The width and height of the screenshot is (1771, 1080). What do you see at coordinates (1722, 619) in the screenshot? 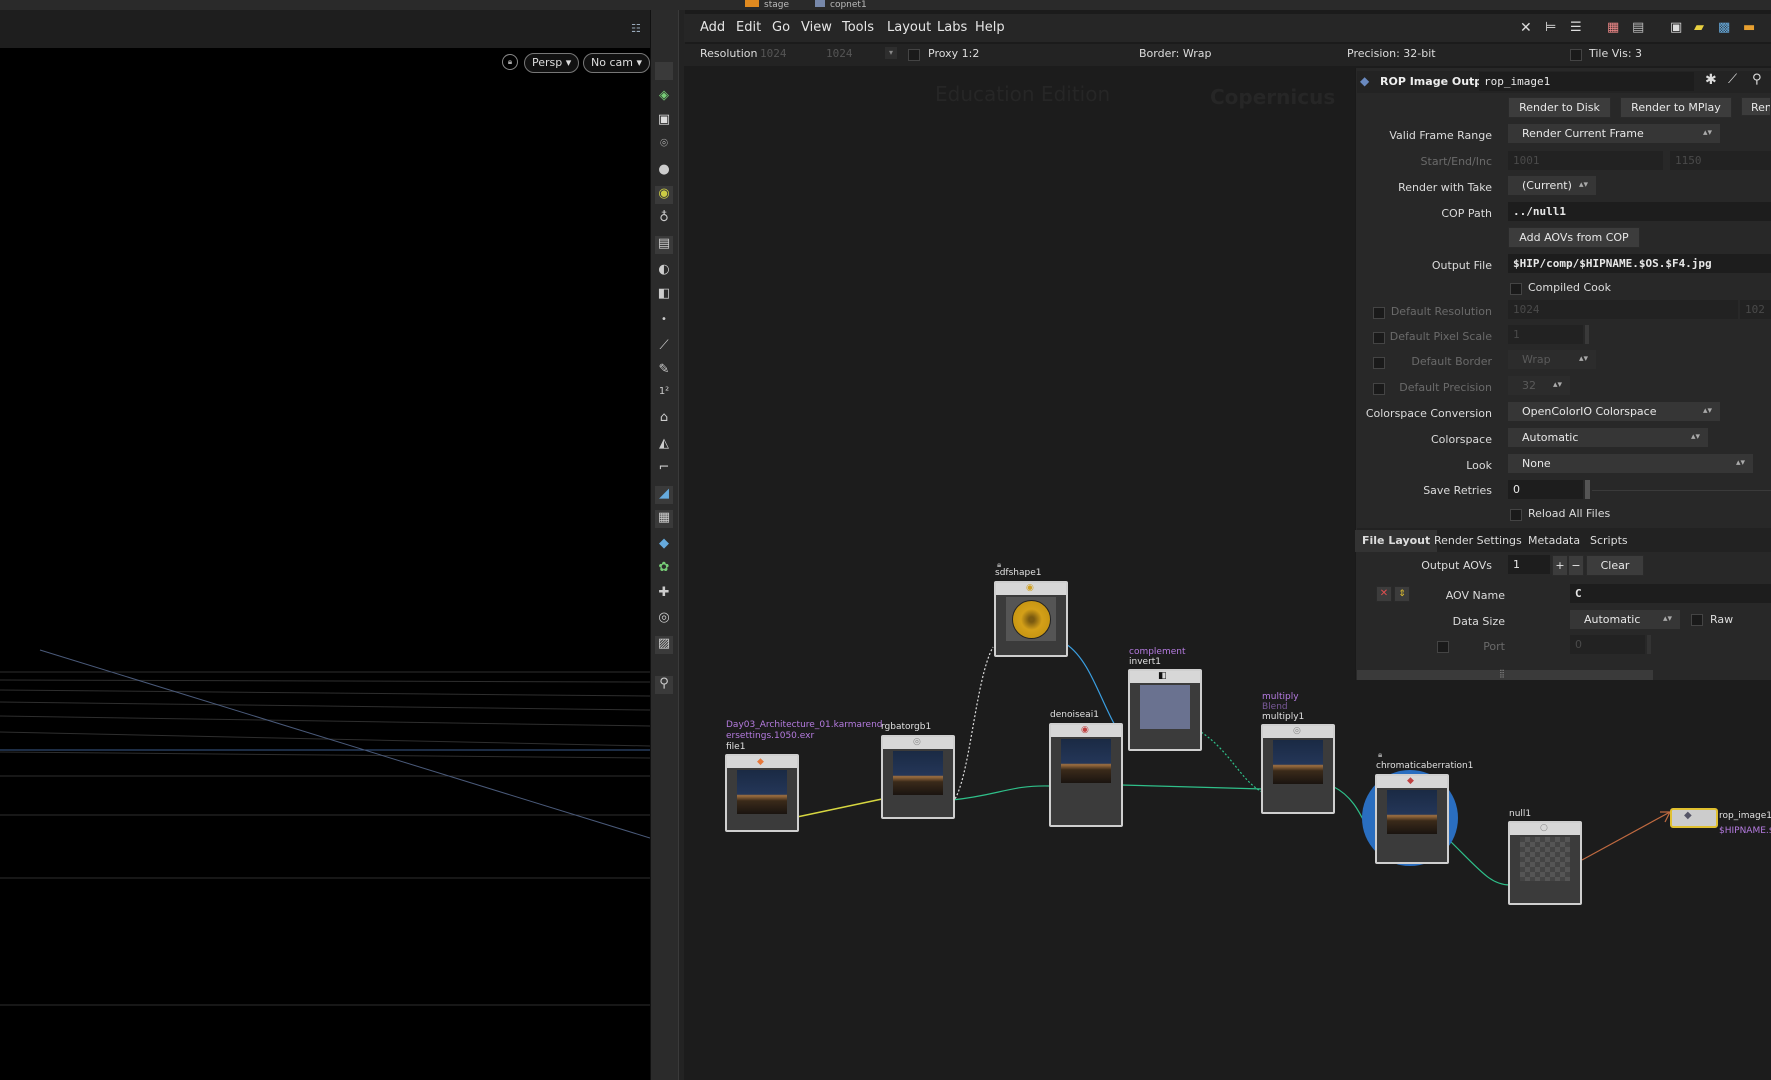
I see `raw-label: Raw` at bounding box center [1722, 619].